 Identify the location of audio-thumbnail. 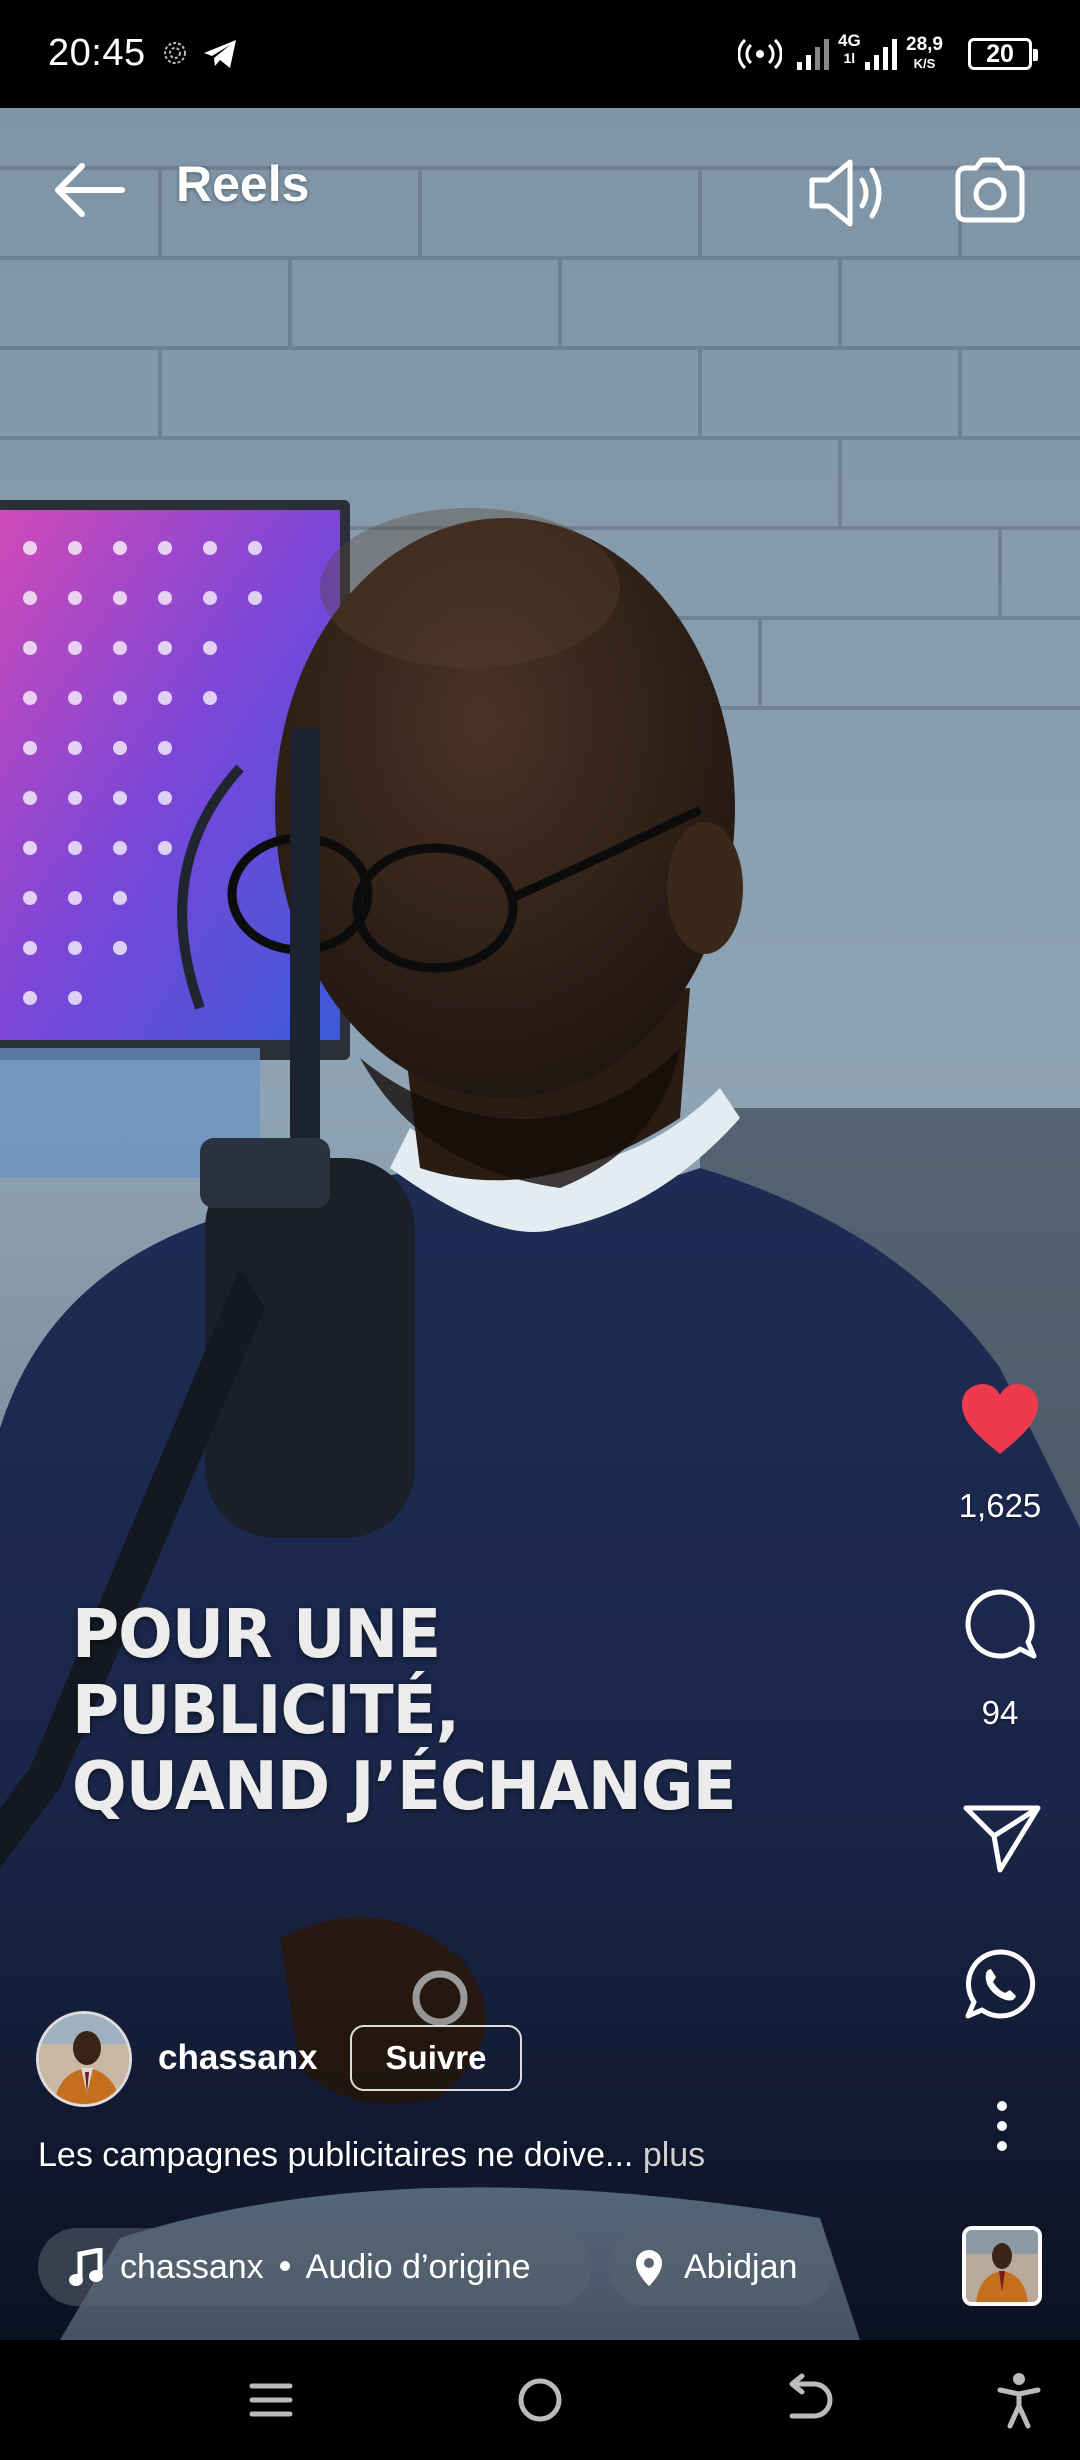
(1002, 2266).